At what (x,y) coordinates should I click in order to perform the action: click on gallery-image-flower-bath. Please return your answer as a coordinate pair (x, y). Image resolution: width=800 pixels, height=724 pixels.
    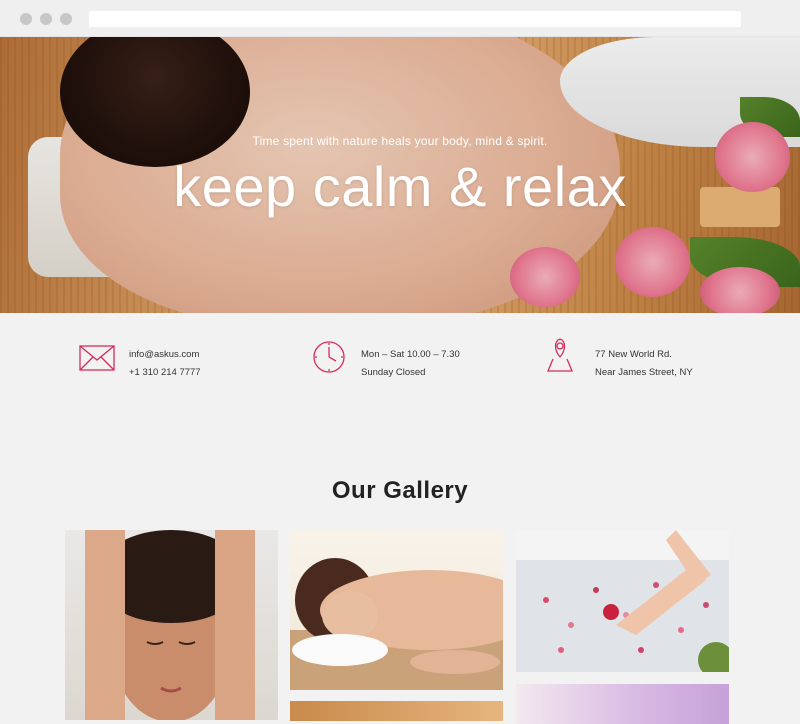
    Looking at the image, I should click on (622, 601).